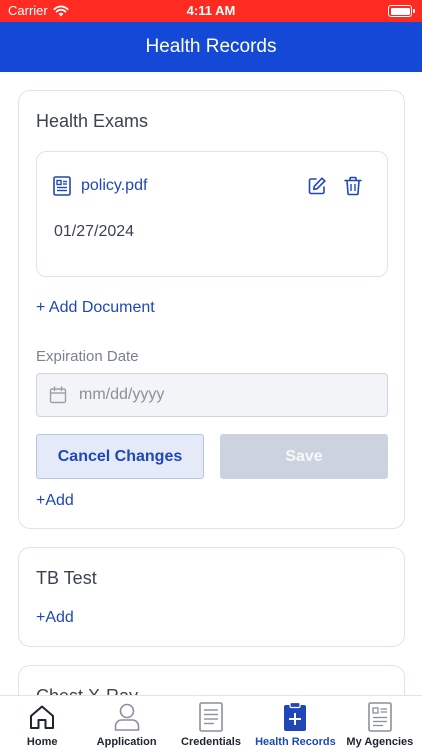  Describe the element at coordinates (55, 501) in the screenshot. I see `add-health-exam-link: +Add` at that location.